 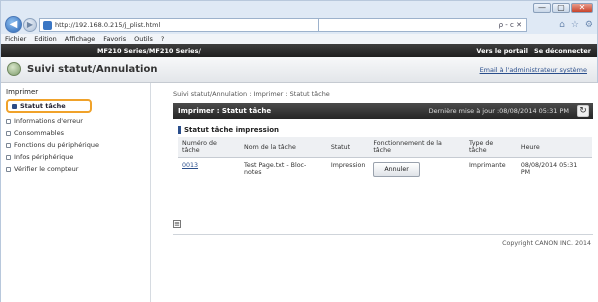 I want to click on sidebar-item-device-info: Infos périphérique, so click(x=76, y=157).